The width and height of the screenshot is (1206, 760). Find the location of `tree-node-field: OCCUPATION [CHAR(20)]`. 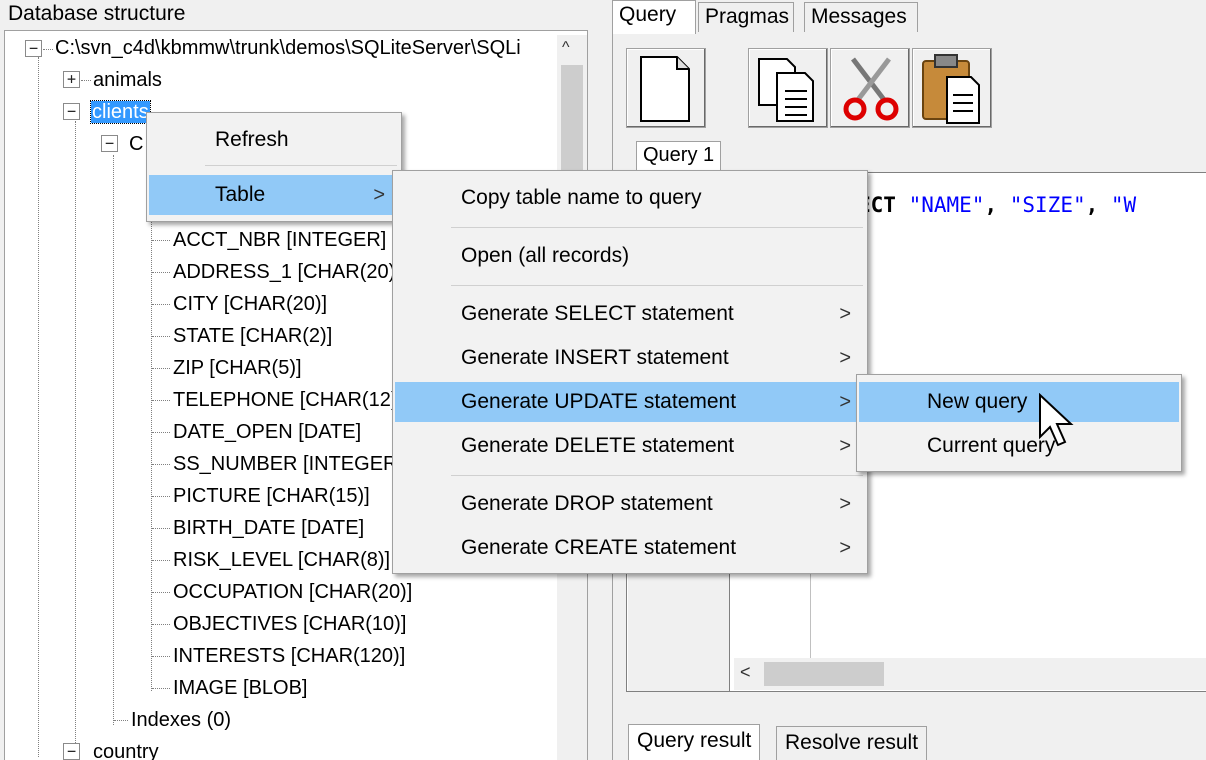

tree-node-field: OCCUPATION [CHAR(20)] is located at coordinates (292, 592).